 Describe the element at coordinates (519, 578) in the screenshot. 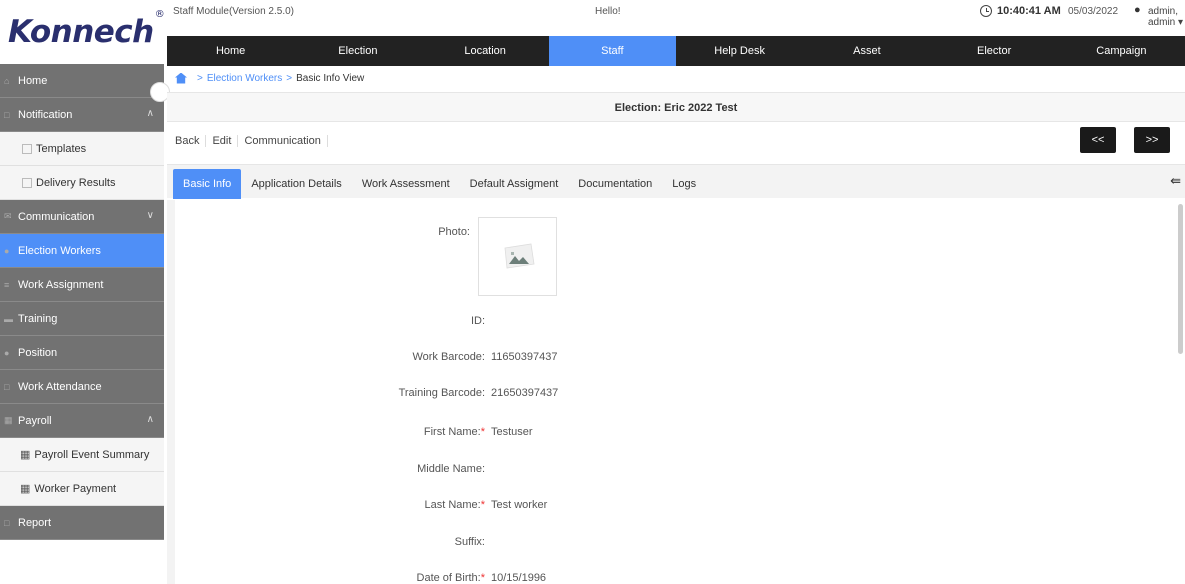

I see `dob-value: 10/15/1996` at that location.